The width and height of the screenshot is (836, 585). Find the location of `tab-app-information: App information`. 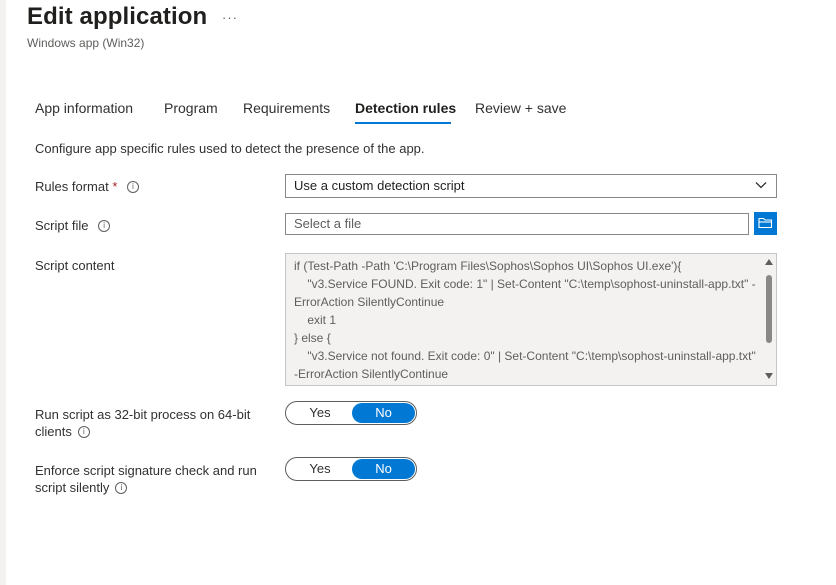

tab-app-information: App information is located at coordinates (84, 108).